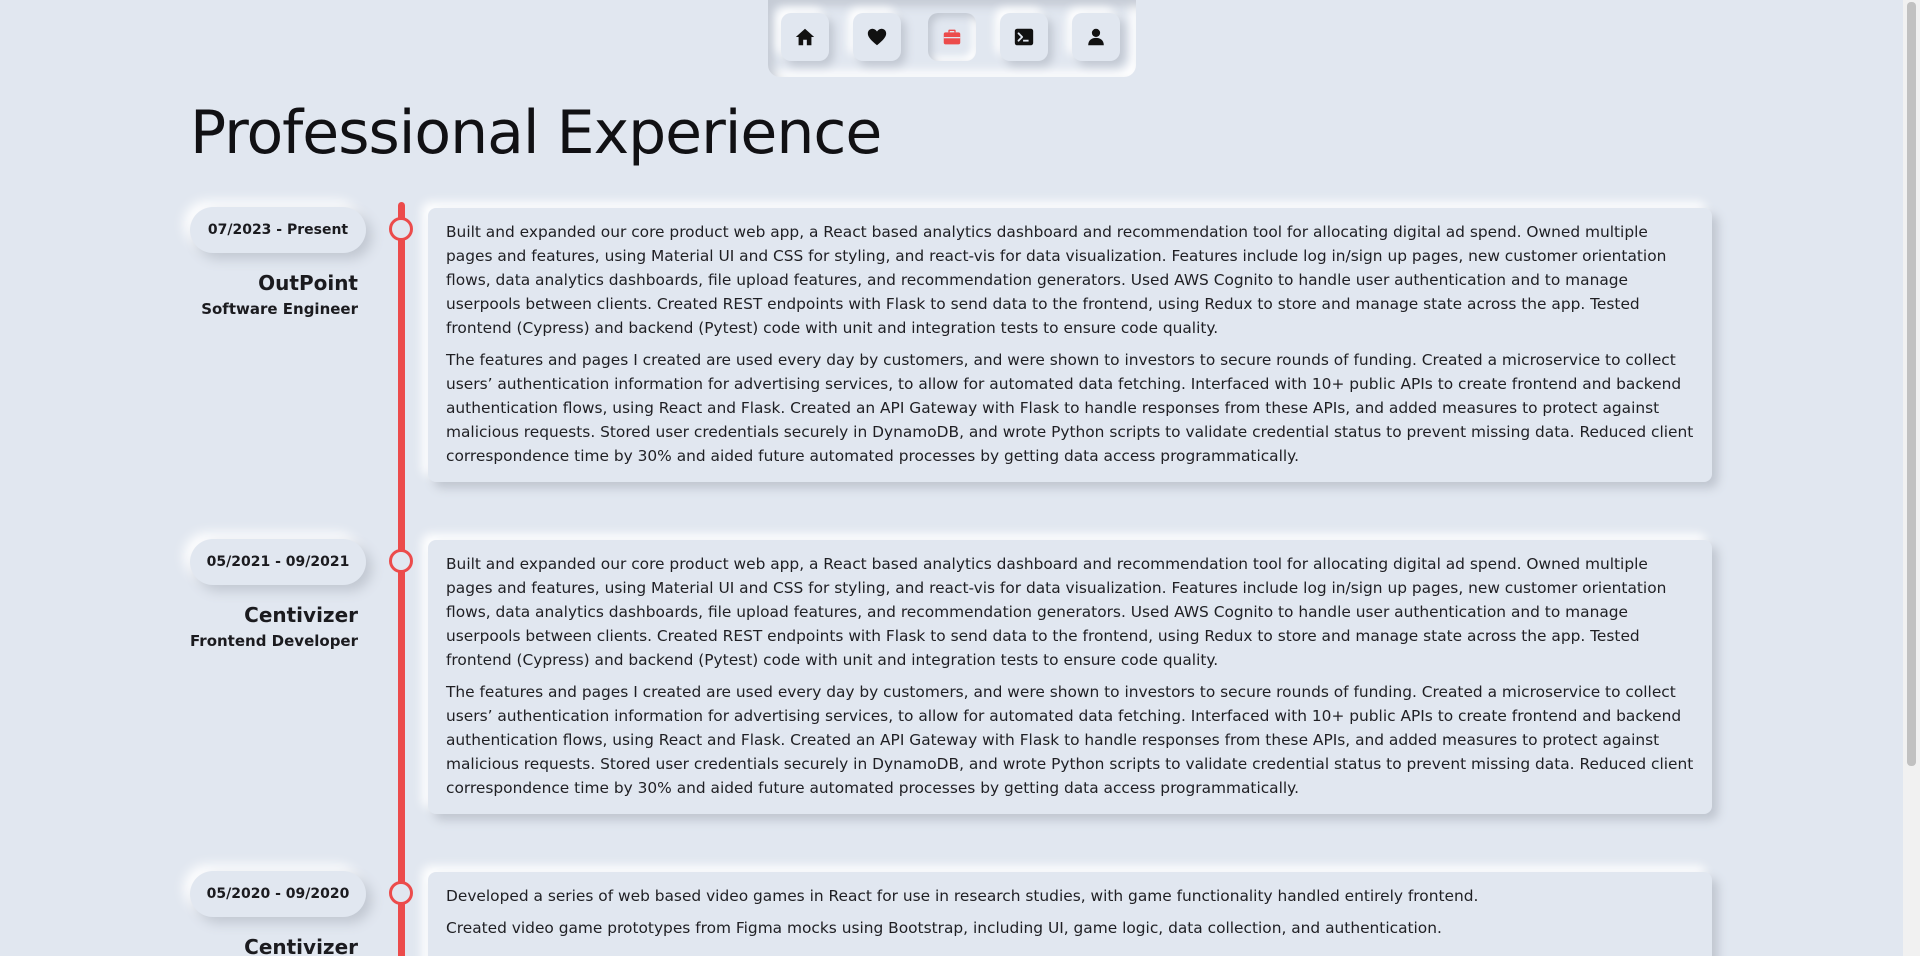  I want to click on heart-icon, so click(877, 37).